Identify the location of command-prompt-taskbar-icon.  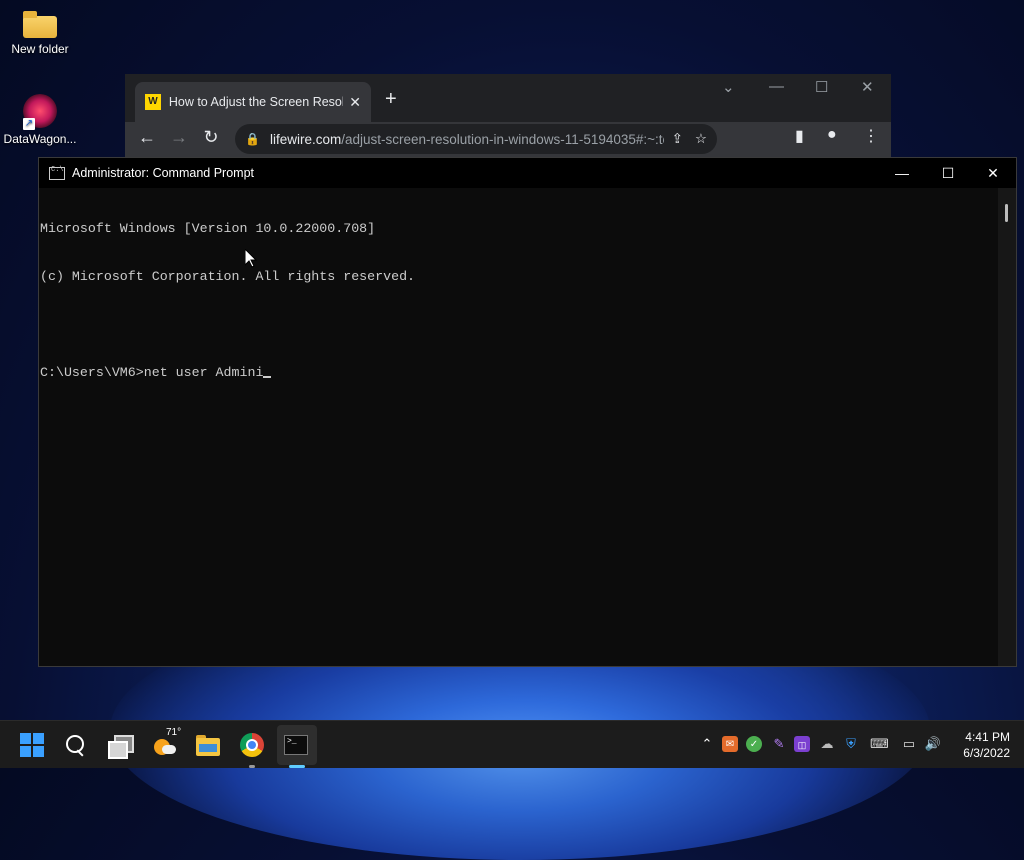
(296, 745).